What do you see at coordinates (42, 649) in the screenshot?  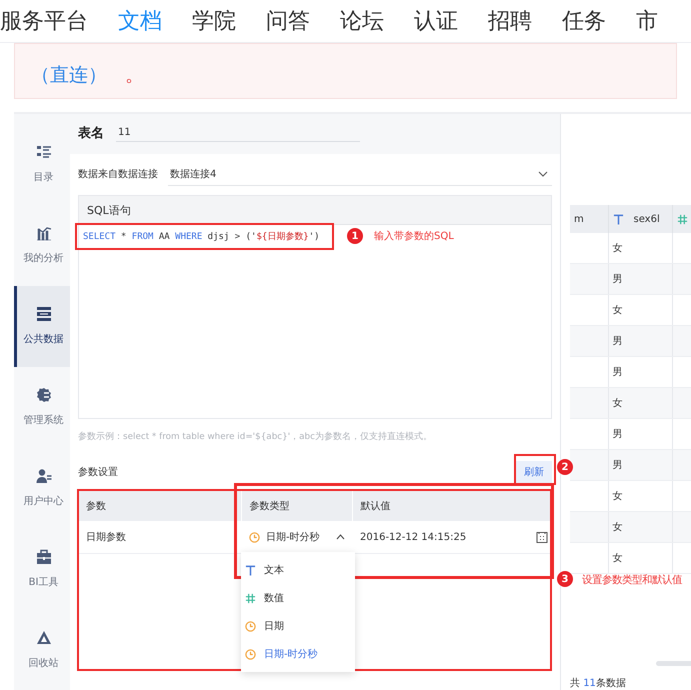 I see `sidebar-item: 回收站` at bounding box center [42, 649].